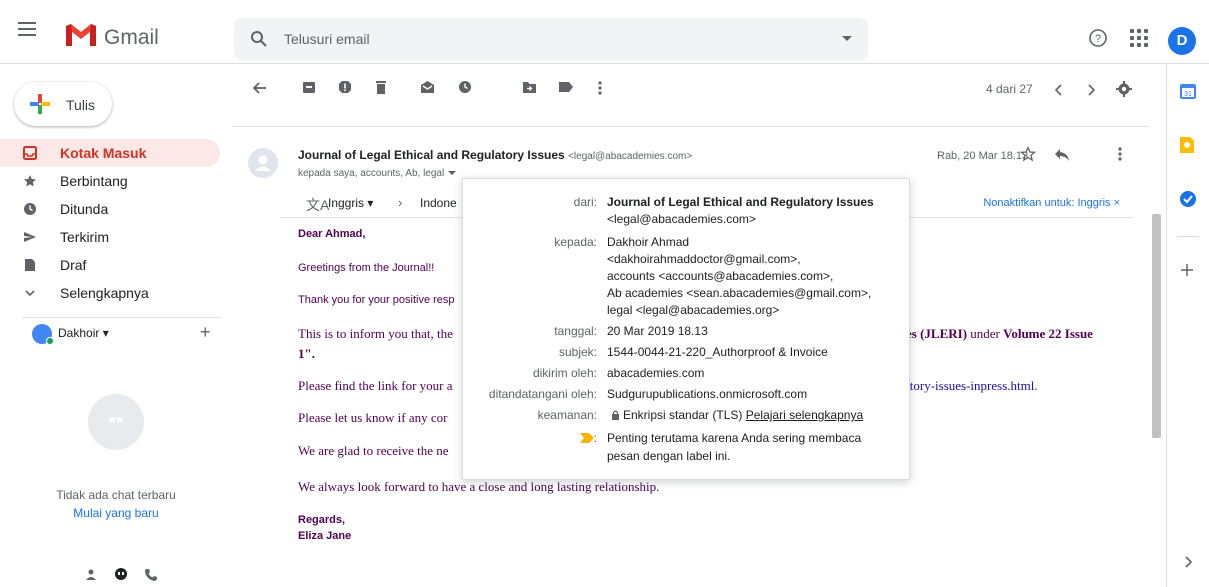 This screenshot has height=587, width=1209. Describe the element at coordinates (205, 332) in the screenshot. I see `add-person-icon: +` at that location.